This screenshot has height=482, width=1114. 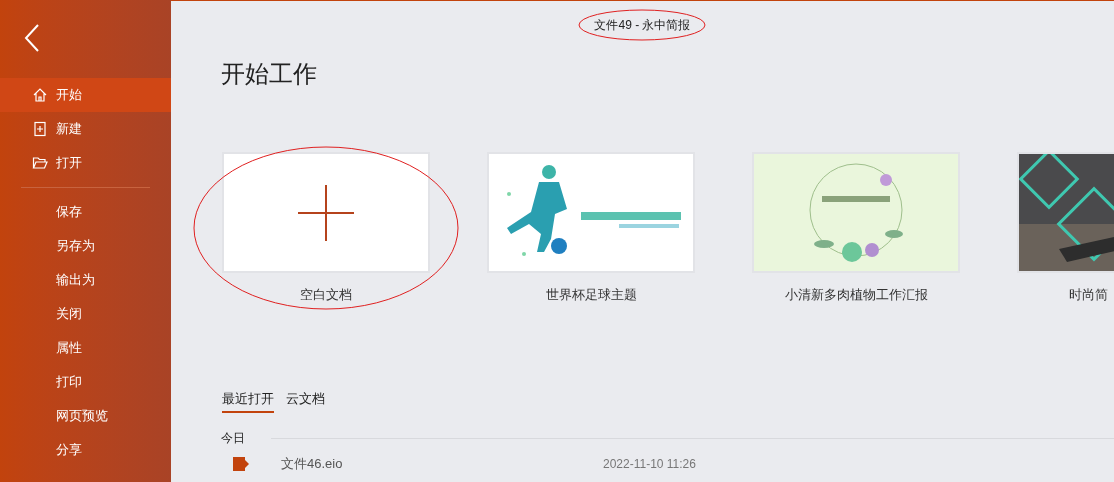 What do you see at coordinates (233, 438) in the screenshot?
I see `group-heading: 今日` at bounding box center [233, 438].